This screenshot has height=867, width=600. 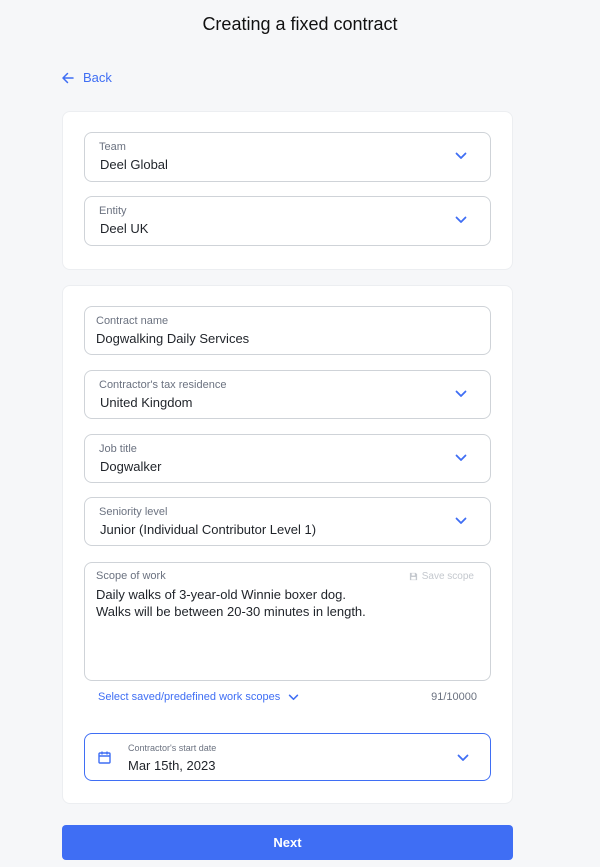 What do you see at coordinates (112, 147) in the screenshot?
I see `team-label: Team` at bounding box center [112, 147].